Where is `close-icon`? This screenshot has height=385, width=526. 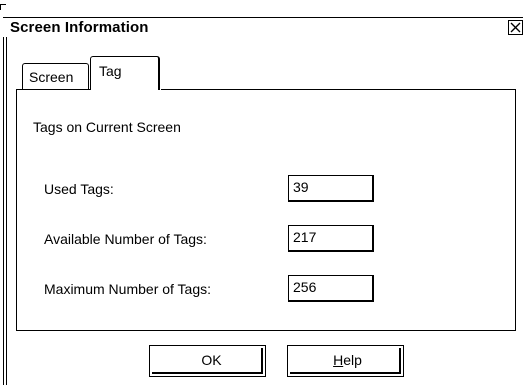 close-icon is located at coordinates (515, 27).